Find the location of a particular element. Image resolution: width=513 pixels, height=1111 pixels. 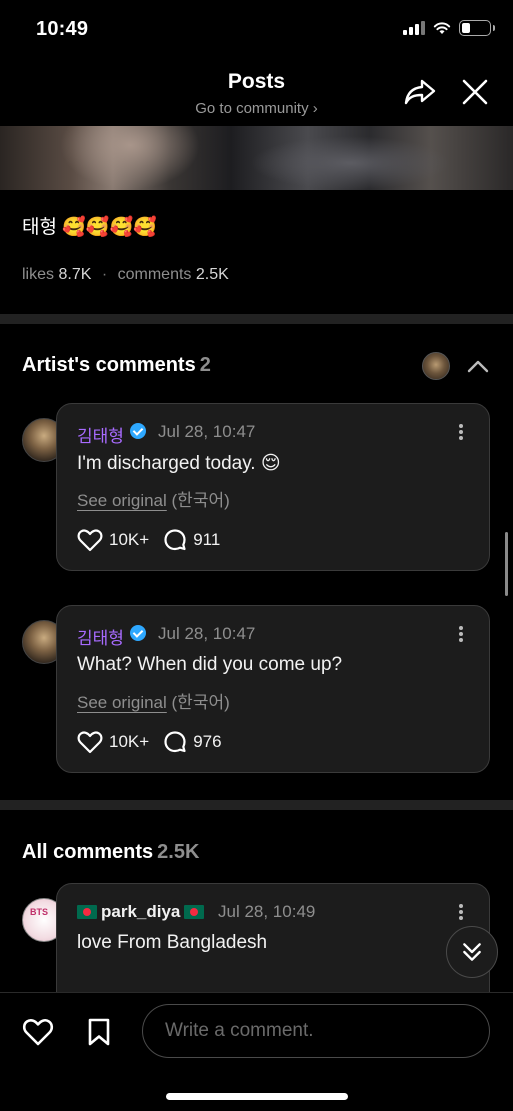

likes-count: 8.7K is located at coordinates (75, 274).